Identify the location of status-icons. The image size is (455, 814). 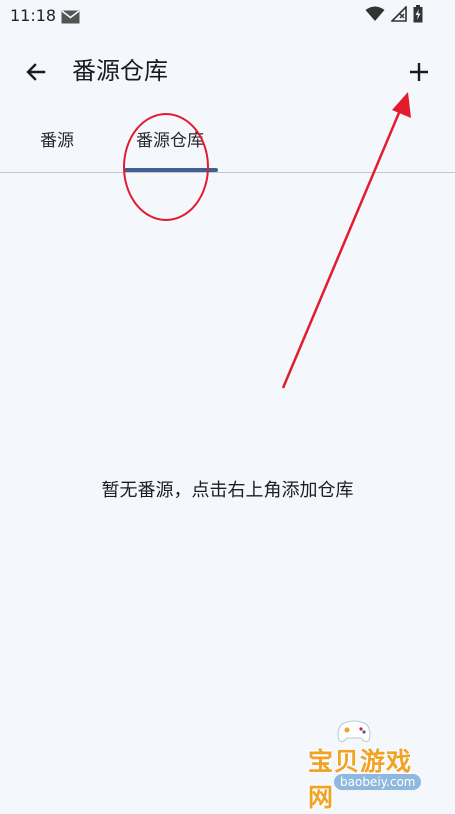
(394, 16).